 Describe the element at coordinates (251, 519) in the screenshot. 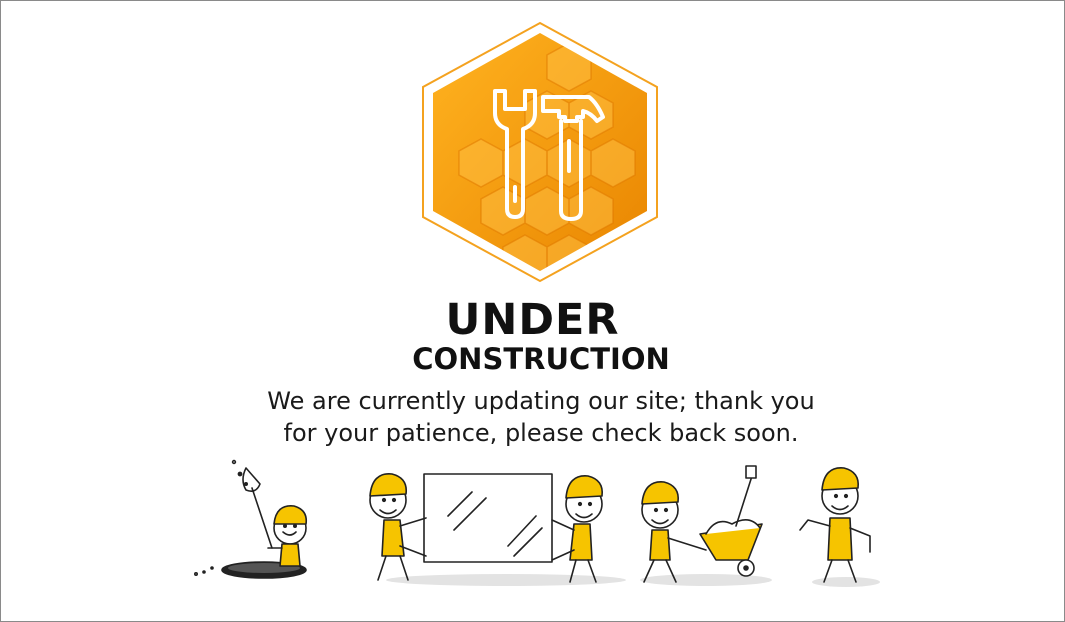

I see `digging-worker` at that location.